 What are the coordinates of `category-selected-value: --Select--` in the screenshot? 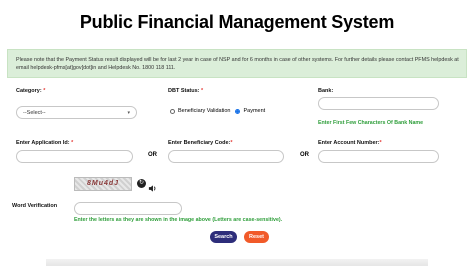 It's located at (34, 112).